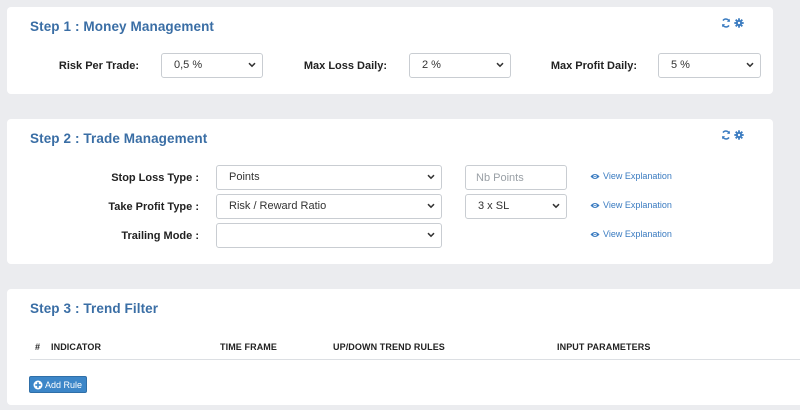  I want to click on trailing-mode-label: Trailing Mode :, so click(160, 236).